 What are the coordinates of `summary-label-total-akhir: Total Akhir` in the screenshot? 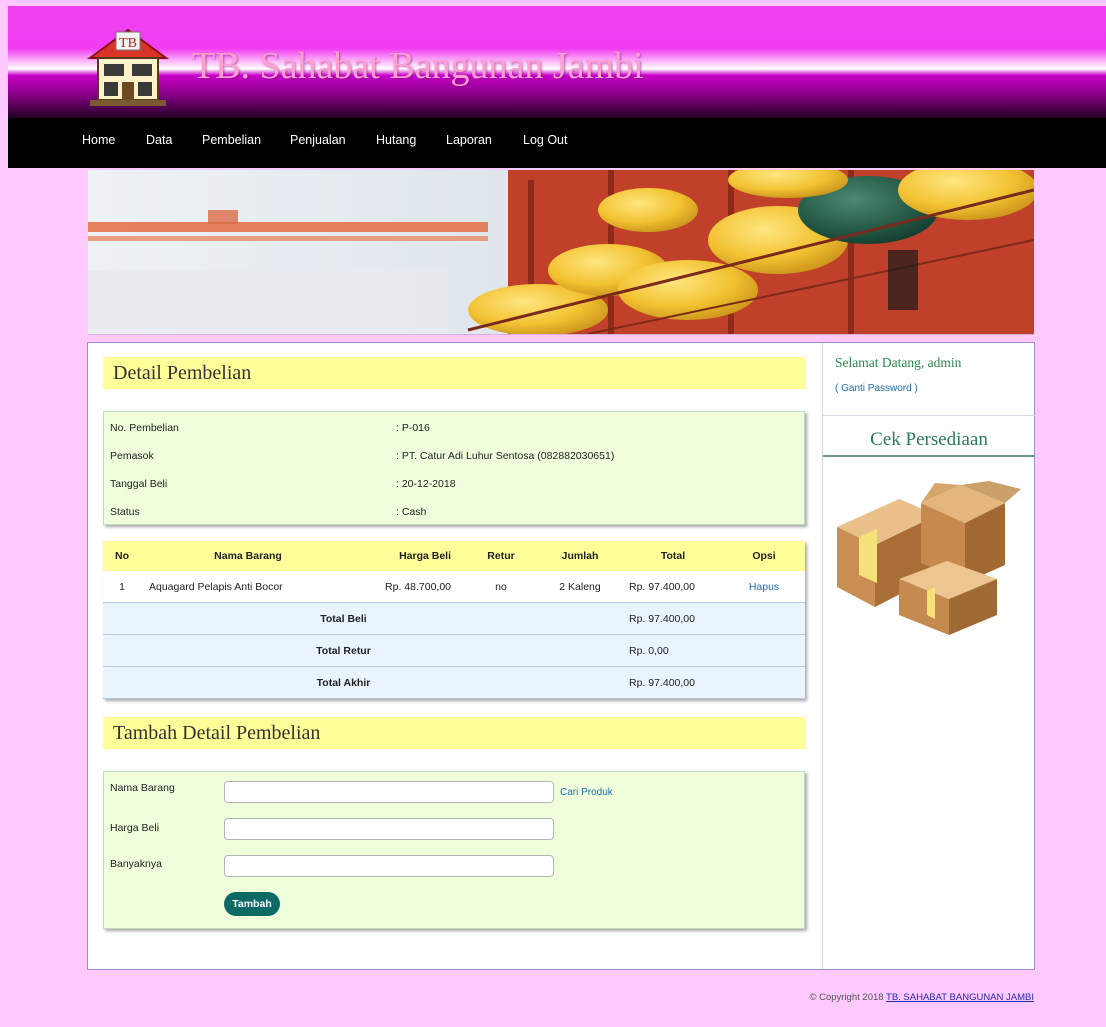 It's located at (284, 682).